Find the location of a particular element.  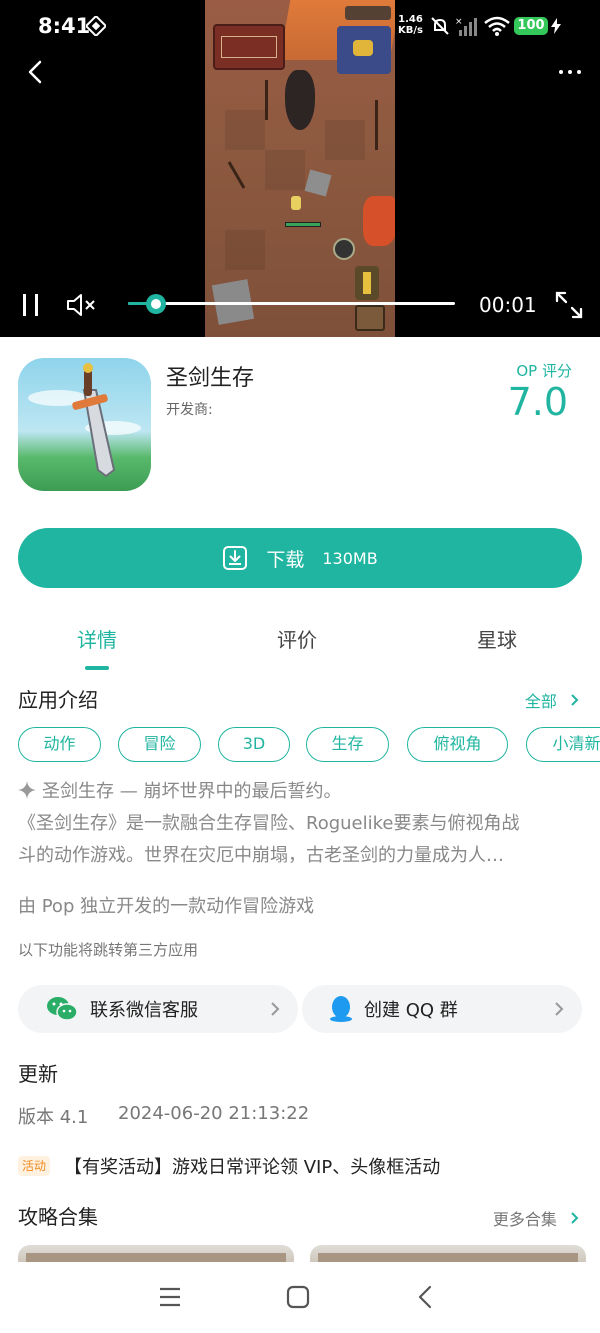

home-icon is located at coordinates (298, 1297).